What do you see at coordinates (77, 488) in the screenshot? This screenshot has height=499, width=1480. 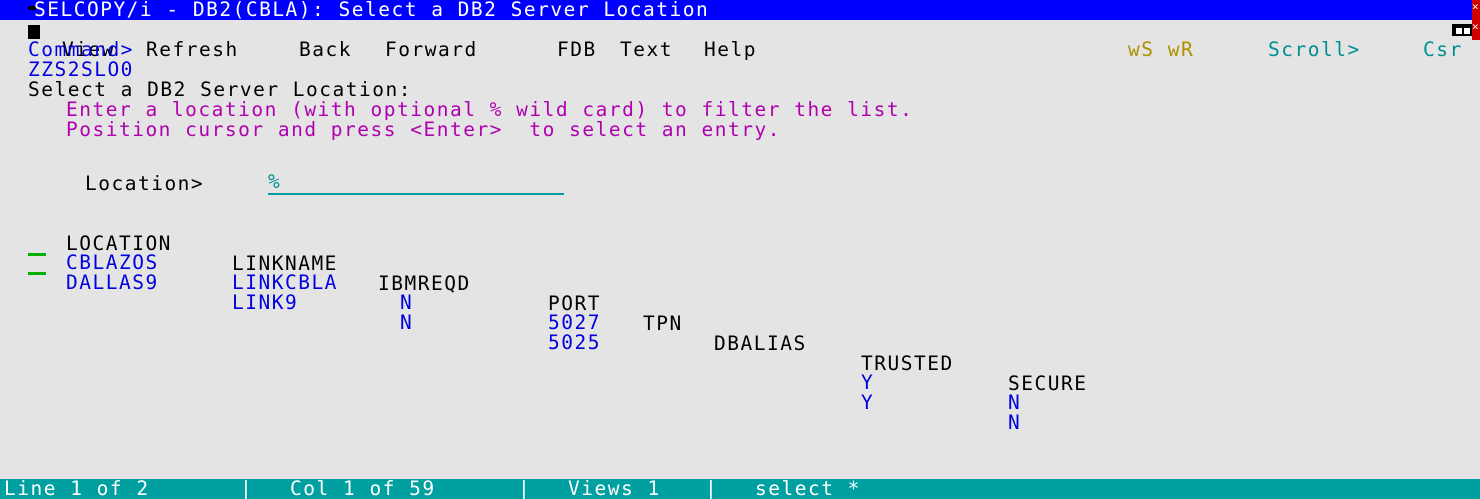 I see `status-line: Line 1 of 2` at bounding box center [77, 488].